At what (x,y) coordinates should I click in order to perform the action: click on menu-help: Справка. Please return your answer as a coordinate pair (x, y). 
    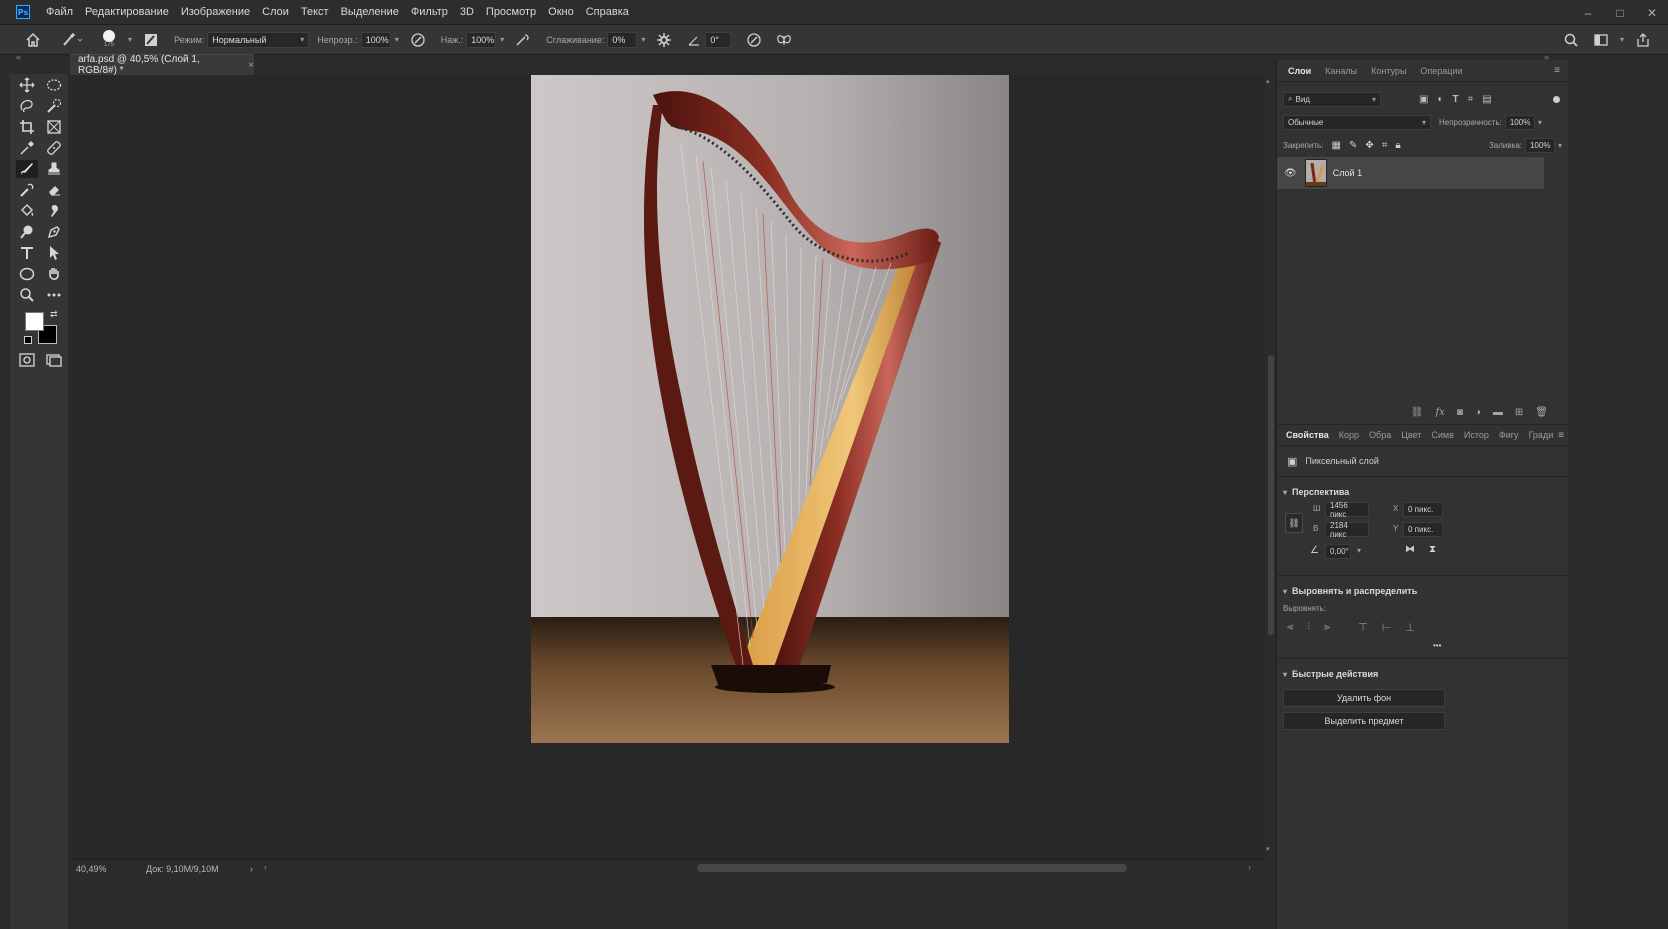
    Looking at the image, I should click on (607, 12).